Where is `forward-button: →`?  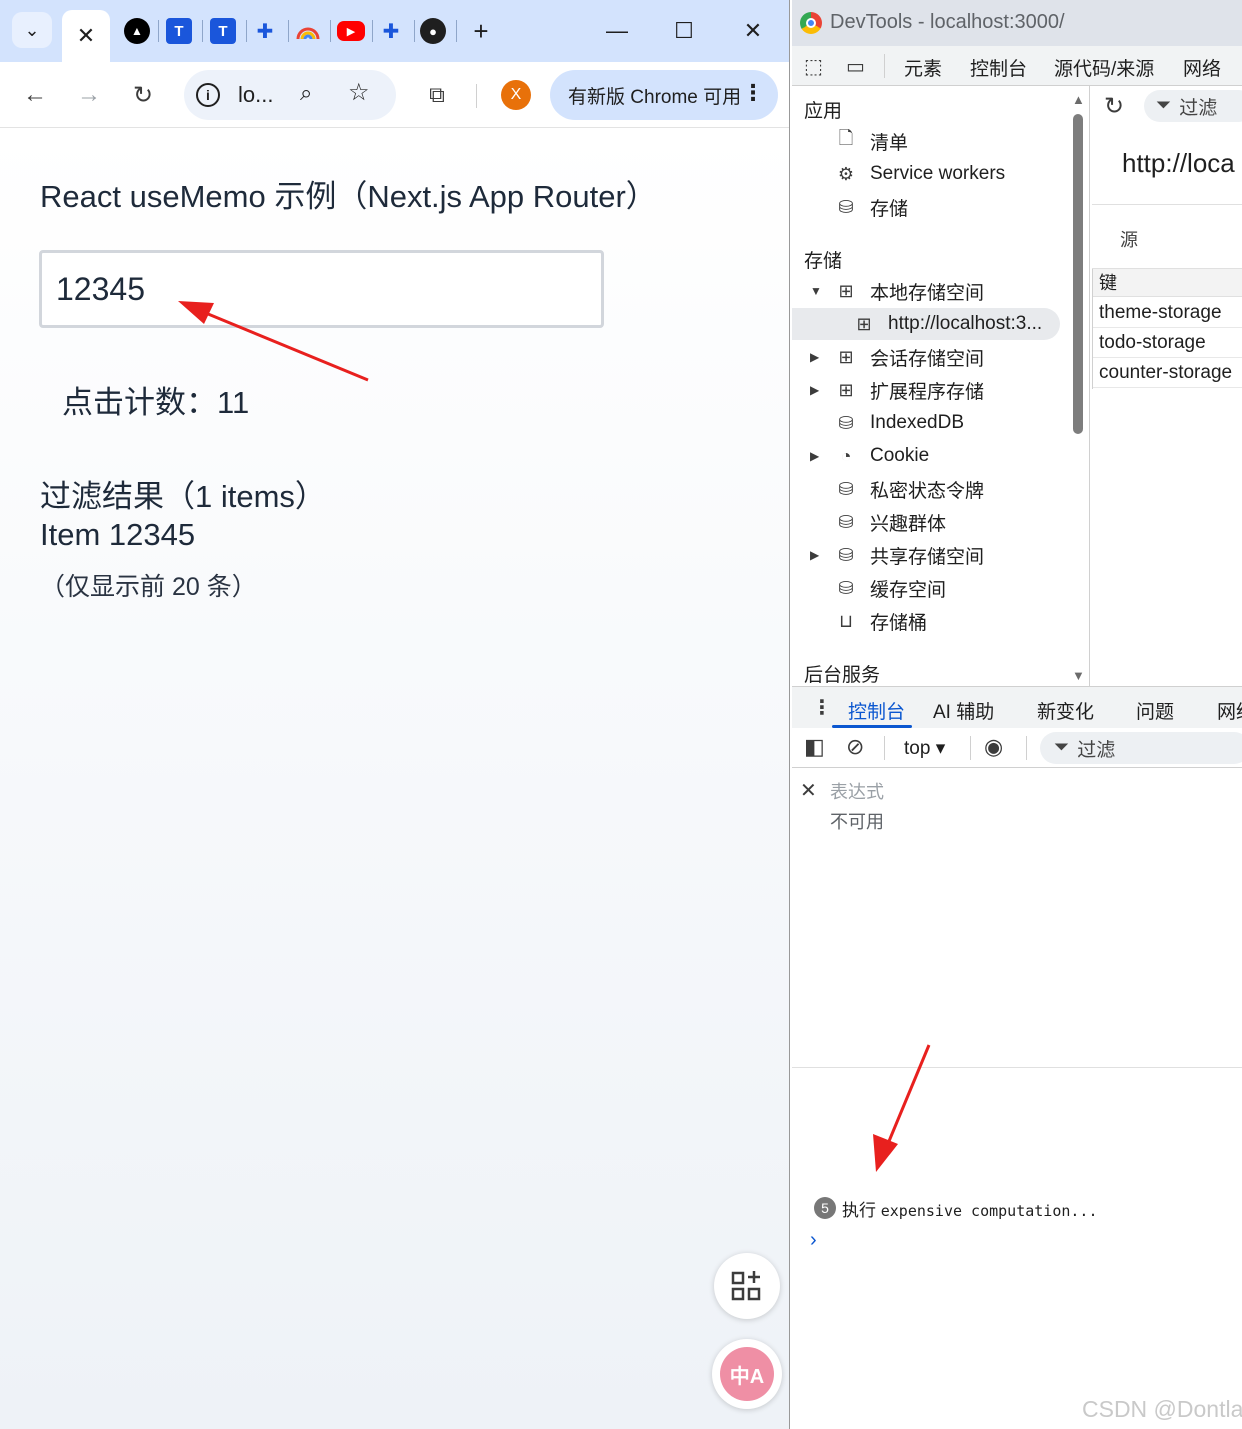 forward-button: → is located at coordinates (89, 95).